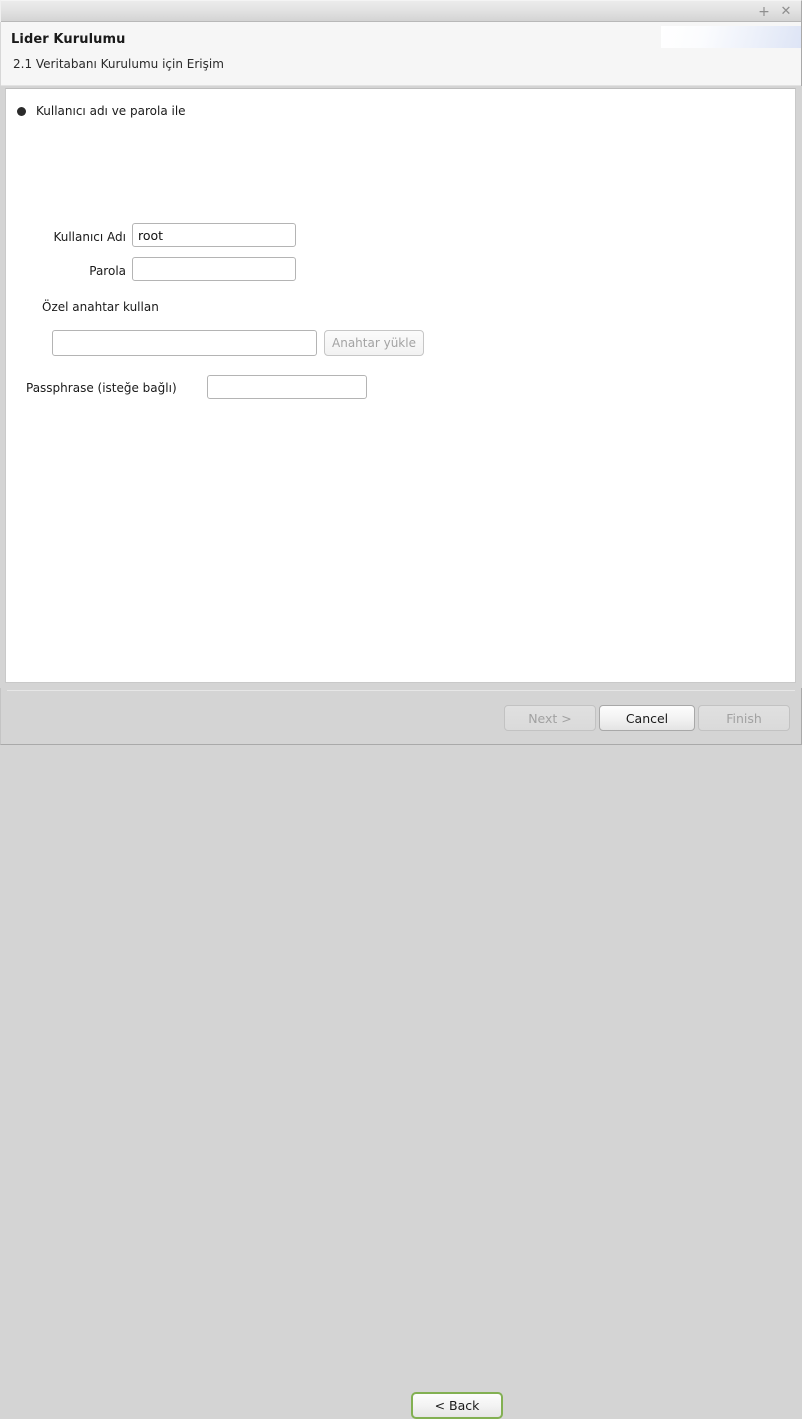 The image size is (802, 1419). I want to click on key-path-input, so click(184, 343).